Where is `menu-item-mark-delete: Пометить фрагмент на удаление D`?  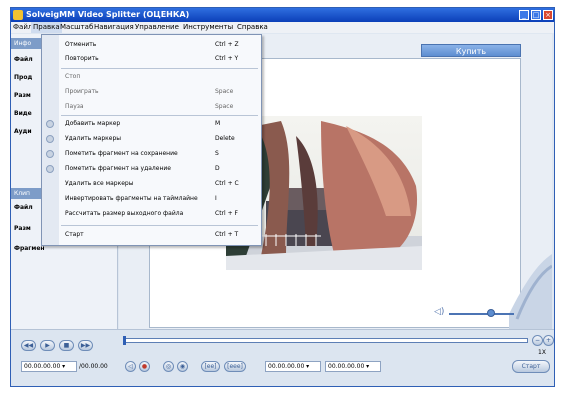 menu-item-mark-delete: Пометить фрагмент на удаление D is located at coordinates (151, 168).